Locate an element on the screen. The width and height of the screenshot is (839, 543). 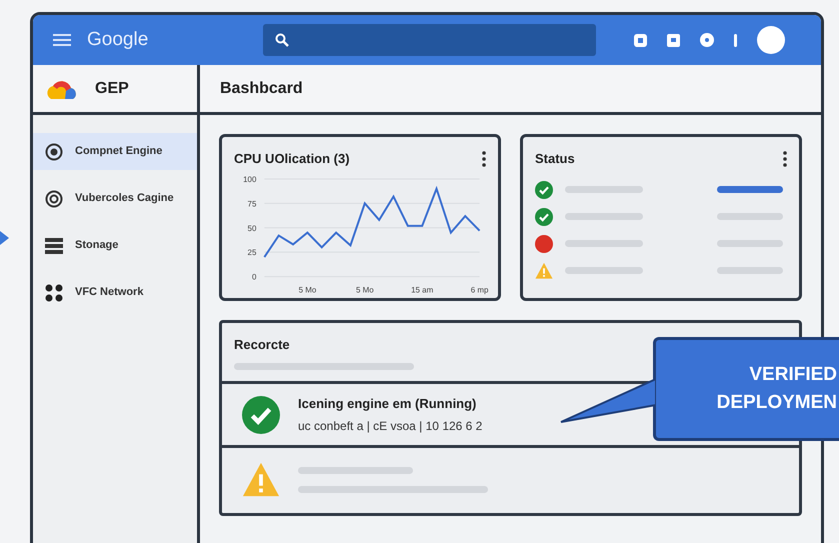
card-title: Status is located at coordinates (555, 159).